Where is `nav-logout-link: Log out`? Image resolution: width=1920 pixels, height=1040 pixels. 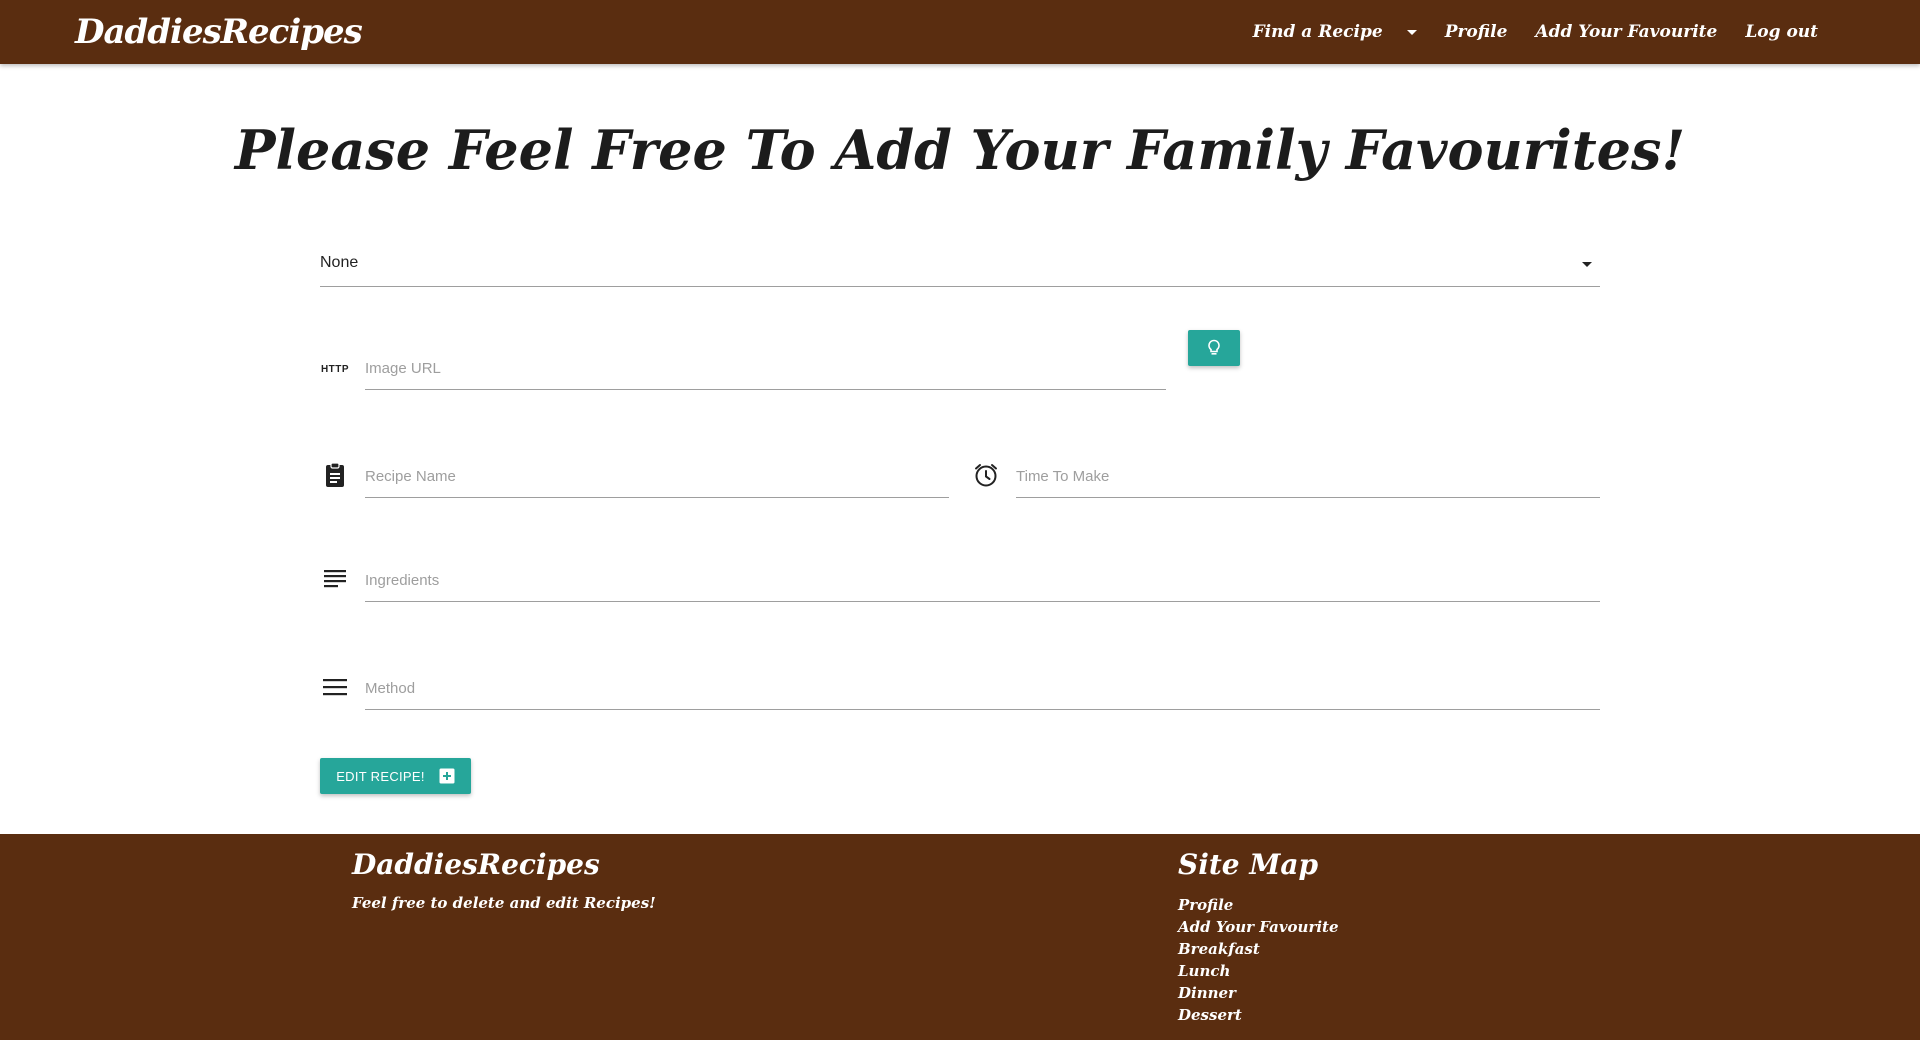 nav-logout-link: Log out is located at coordinates (1781, 32).